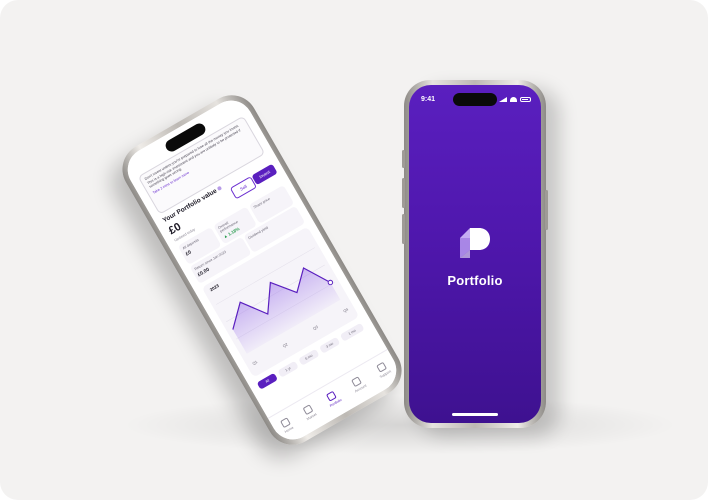 This screenshot has width=708, height=500. I want to click on tab-support: Support, so click(383, 370).